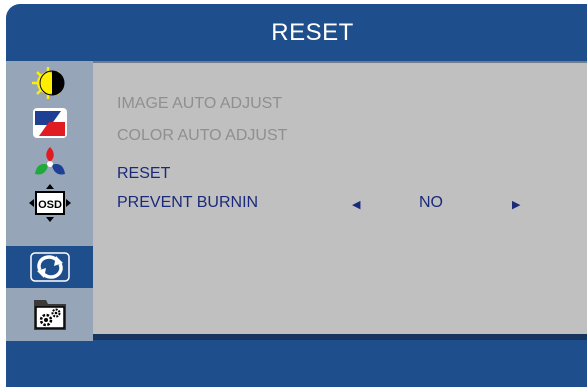  I want to click on rgb-icon, so click(49, 161).